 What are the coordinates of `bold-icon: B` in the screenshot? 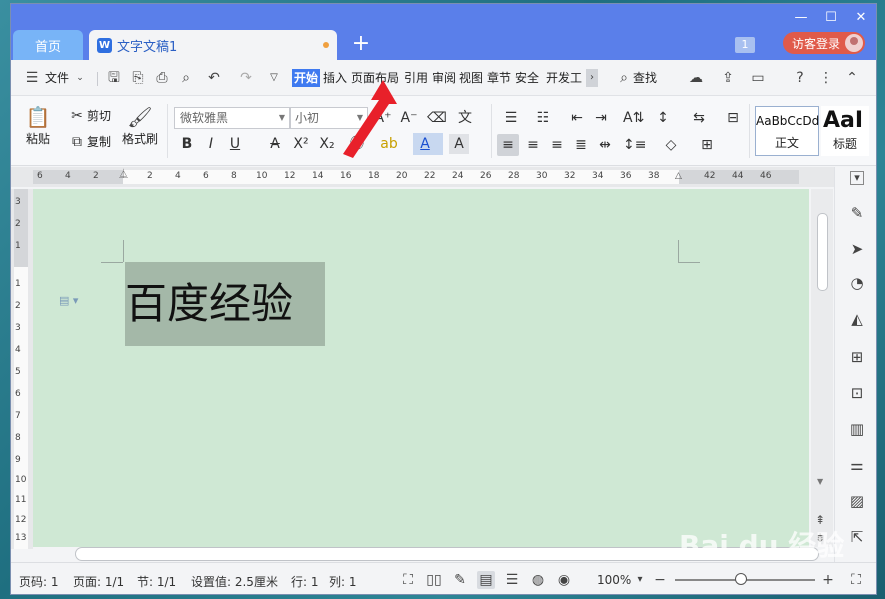 It's located at (187, 144).